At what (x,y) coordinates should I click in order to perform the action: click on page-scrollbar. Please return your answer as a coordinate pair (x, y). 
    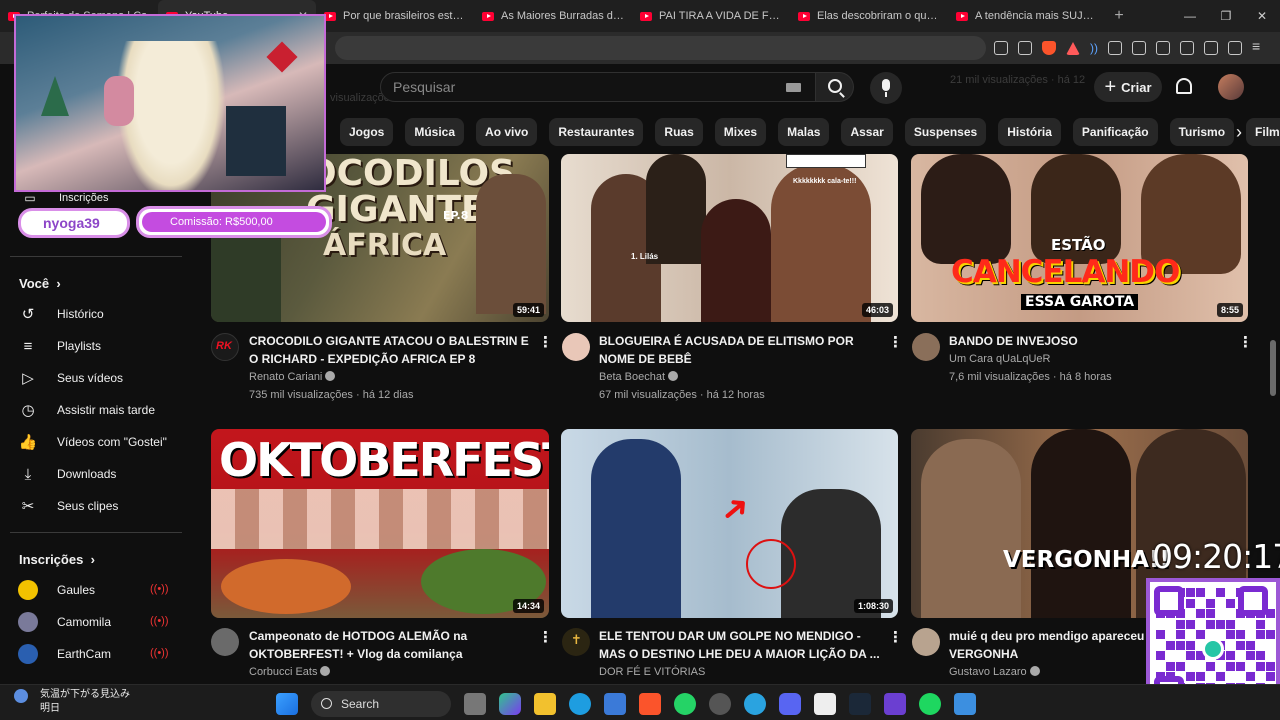
    Looking at the image, I should click on (1273, 368).